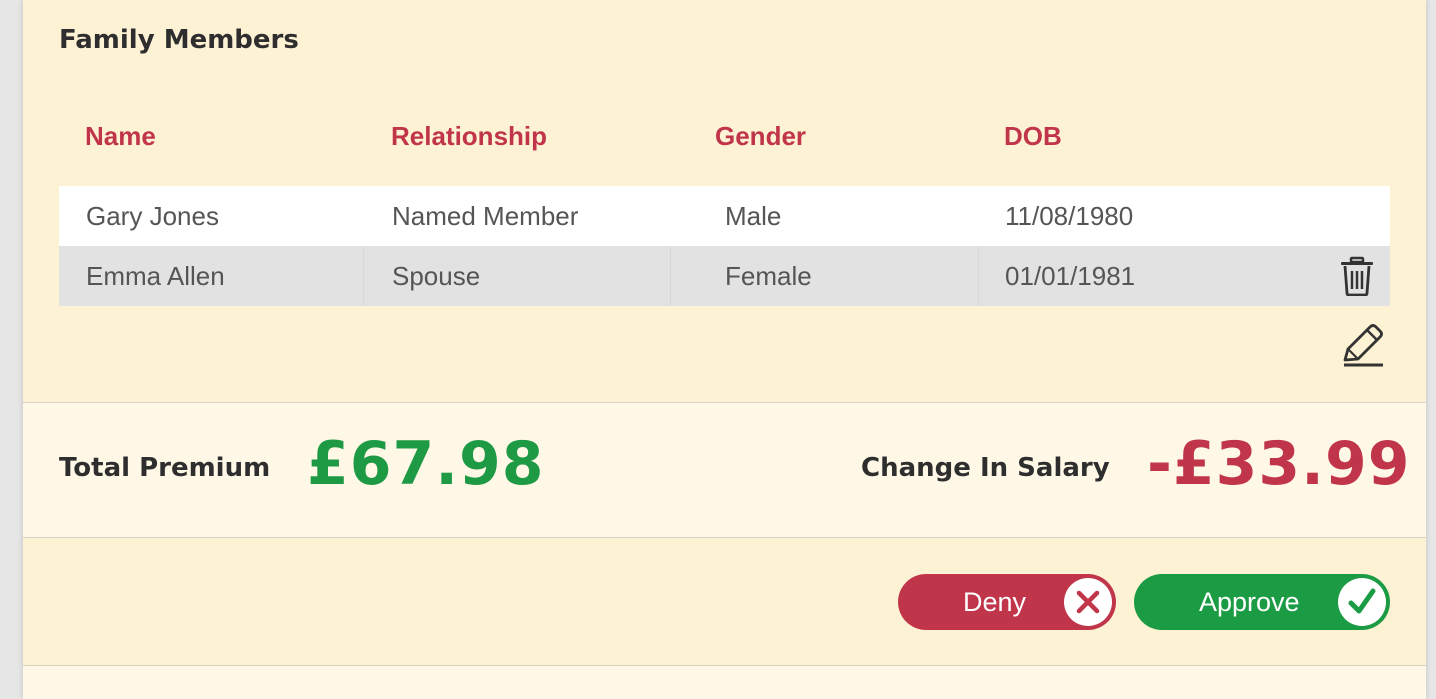 The width and height of the screenshot is (1436, 699). What do you see at coordinates (426, 464) in the screenshot?
I see `total-premium-value: £67.98` at bounding box center [426, 464].